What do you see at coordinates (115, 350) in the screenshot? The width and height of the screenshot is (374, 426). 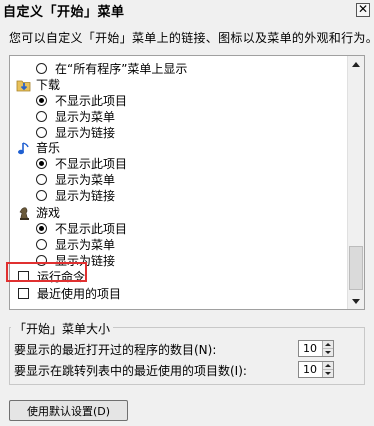 I see `recent-programs-label: 要显示的最近打开过的程序的数目(N):` at bounding box center [115, 350].